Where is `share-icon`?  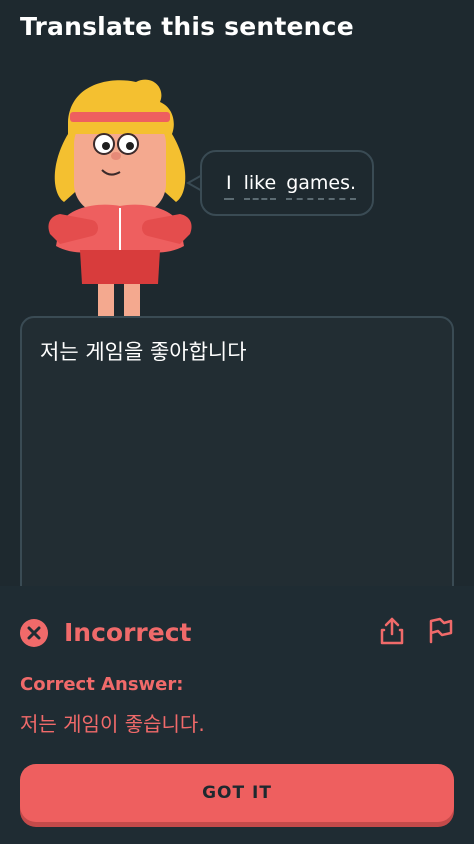
share-icon is located at coordinates (392, 631).